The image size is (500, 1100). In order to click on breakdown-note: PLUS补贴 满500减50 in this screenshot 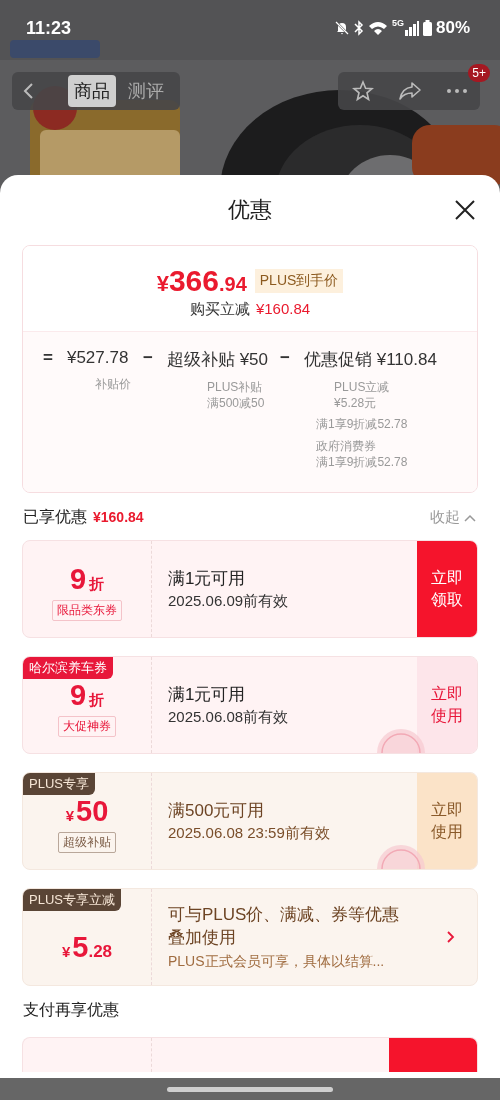, I will do `click(236, 395)`.